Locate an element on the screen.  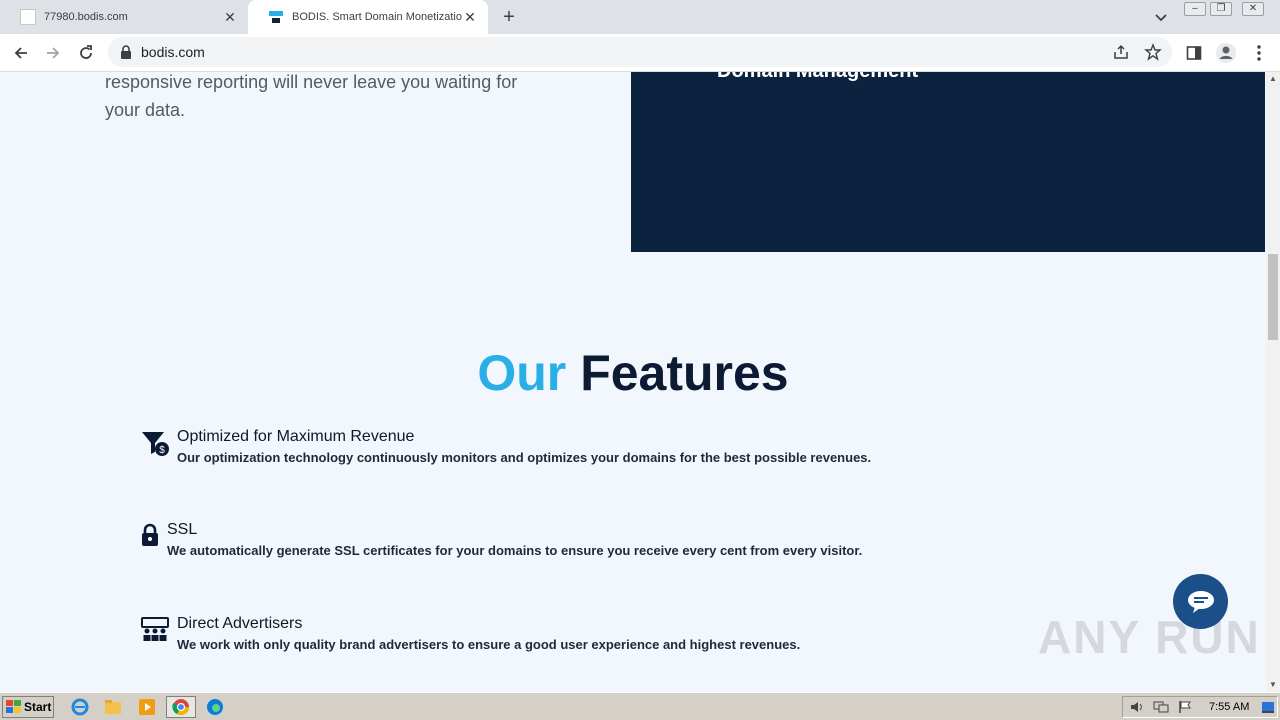
edge-icon is located at coordinates (215, 707).